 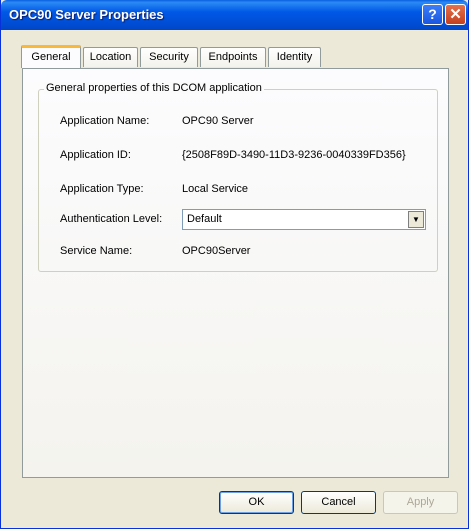 I want to click on application-id-label: Application ID:, so click(x=95, y=155).